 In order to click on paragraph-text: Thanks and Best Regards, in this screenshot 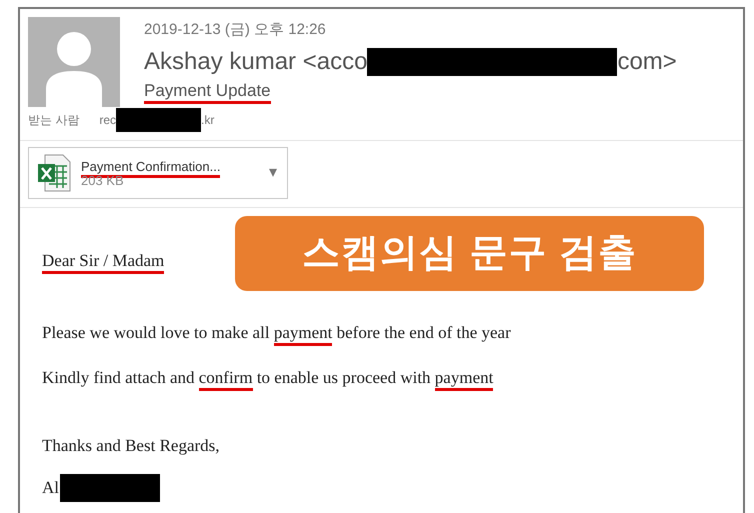, I will do `click(131, 445)`.